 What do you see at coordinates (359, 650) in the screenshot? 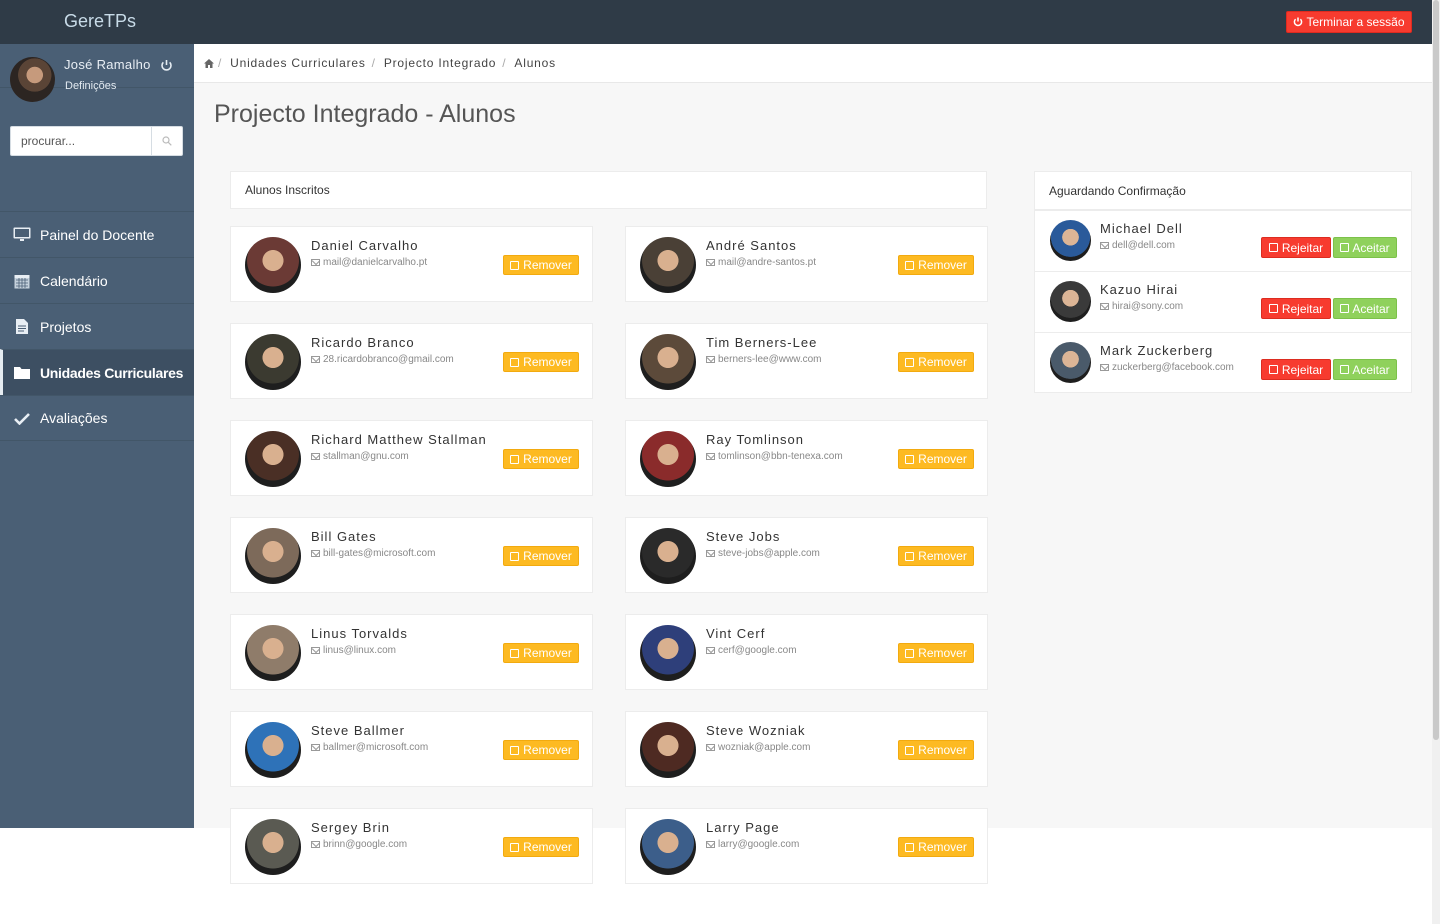
I see `student-email-text: linus@linux.com` at bounding box center [359, 650].